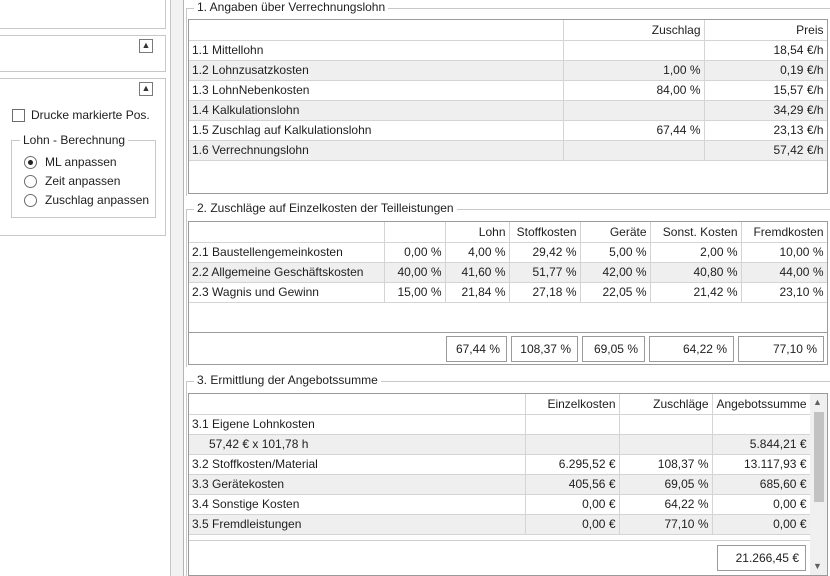 This screenshot has height=576, width=830. What do you see at coordinates (291, 7) in the screenshot?
I see `section1-title: 1. Angaben über Verrechnungslohn` at bounding box center [291, 7].